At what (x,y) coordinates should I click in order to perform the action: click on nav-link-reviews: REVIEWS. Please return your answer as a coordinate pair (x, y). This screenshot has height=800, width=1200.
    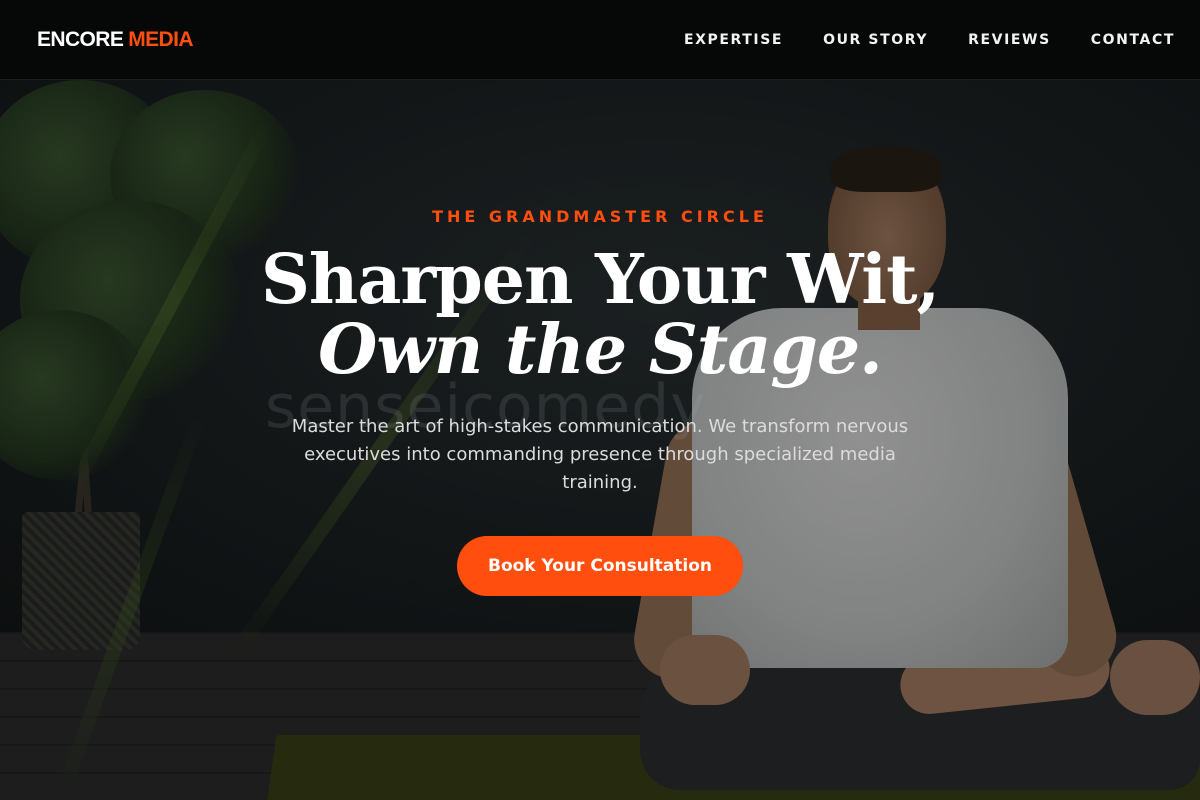
    Looking at the image, I should click on (1009, 40).